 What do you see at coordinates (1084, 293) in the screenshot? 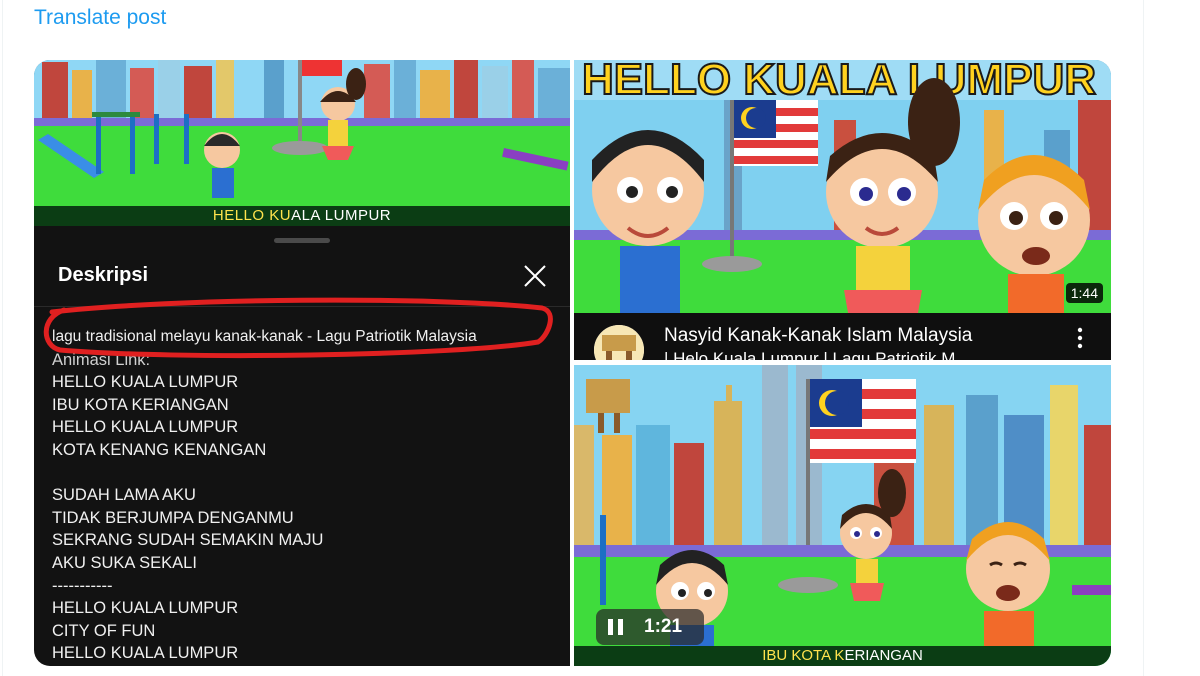
I see `video-duration-badge: 1:44` at bounding box center [1084, 293].